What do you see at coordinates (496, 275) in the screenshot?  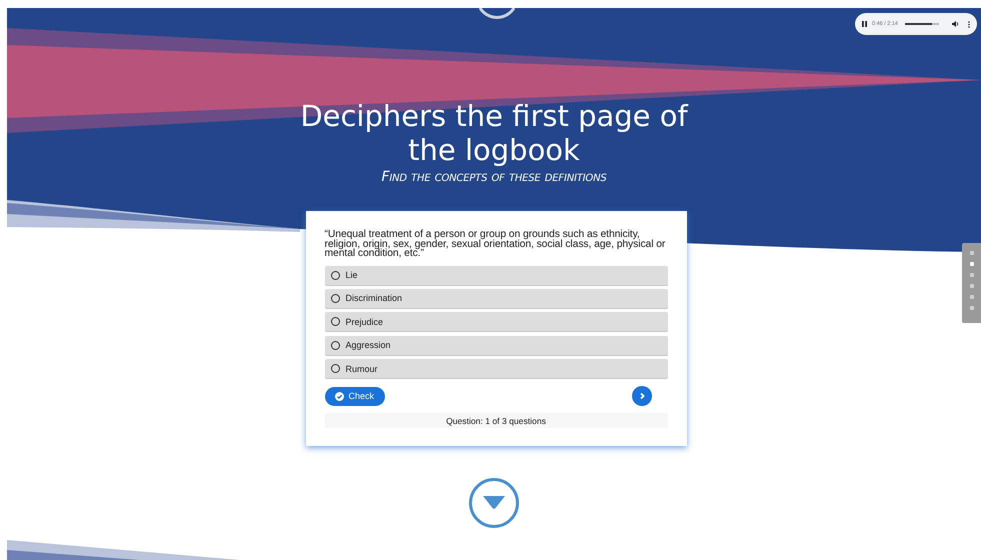 I see `answer-option: Lie` at bounding box center [496, 275].